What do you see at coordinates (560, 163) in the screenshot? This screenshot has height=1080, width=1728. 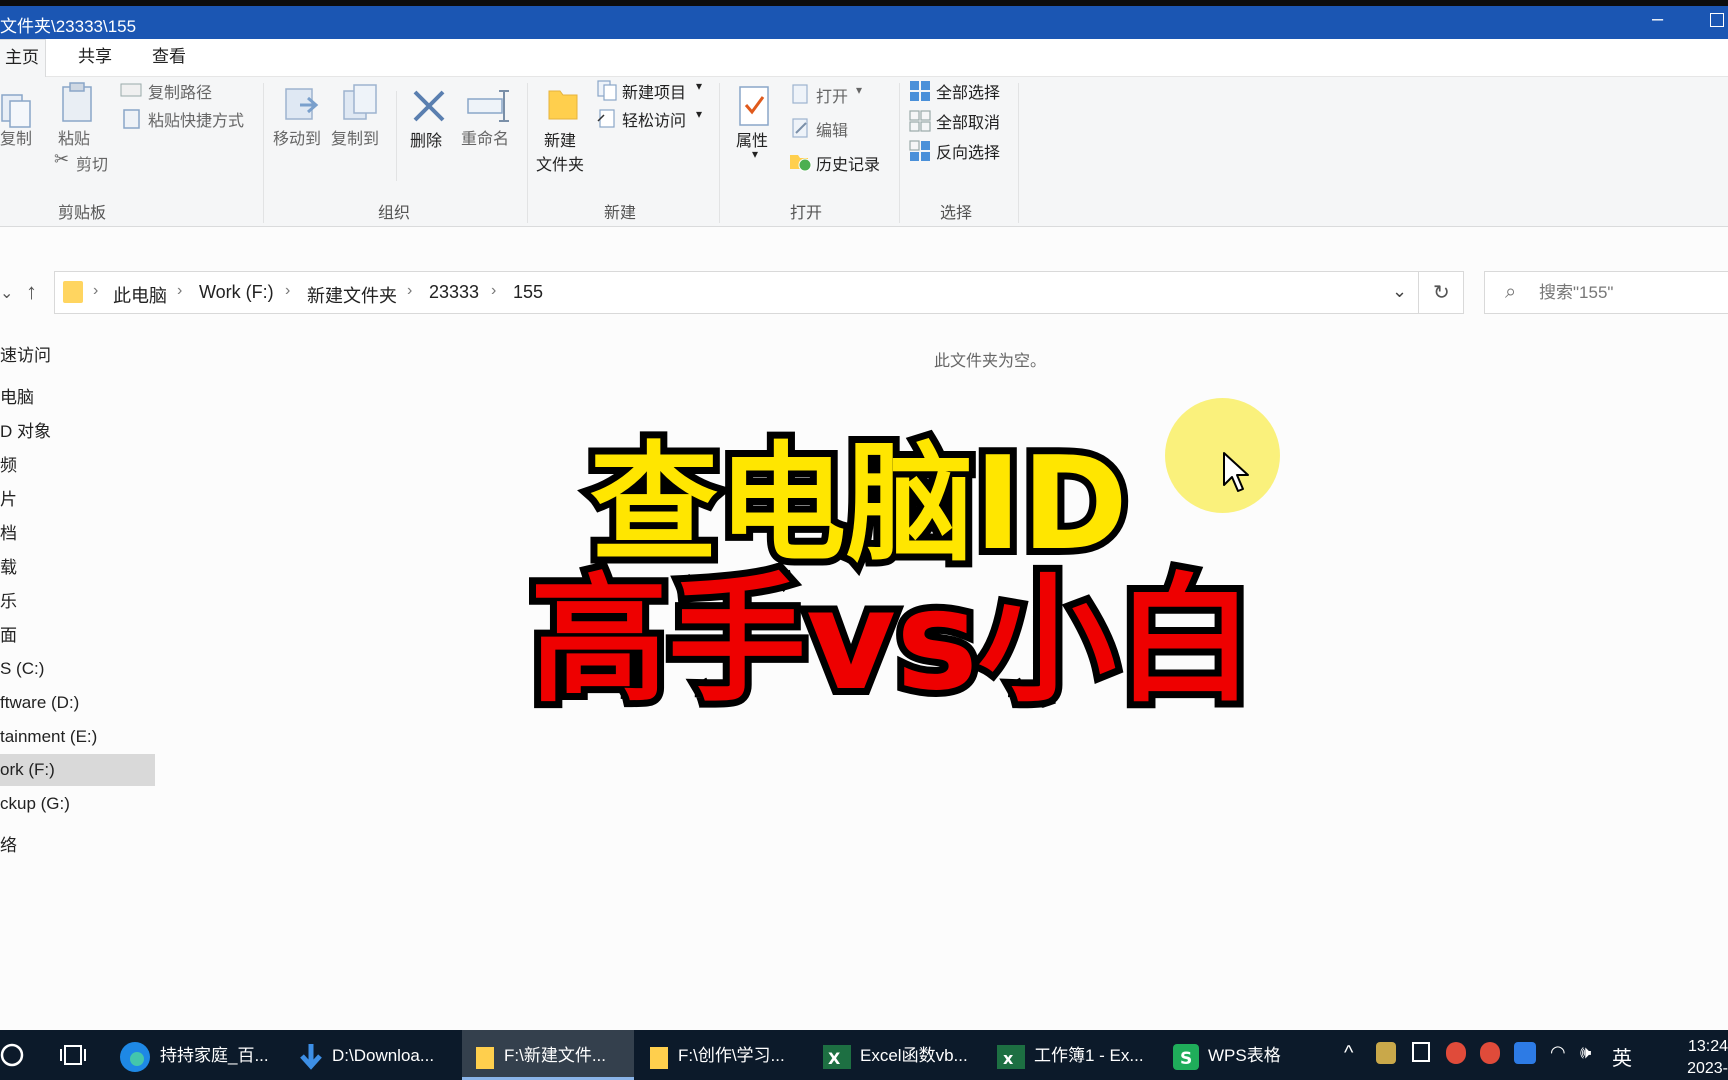 I see `new-folder-button-line2: 文件夹` at bounding box center [560, 163].